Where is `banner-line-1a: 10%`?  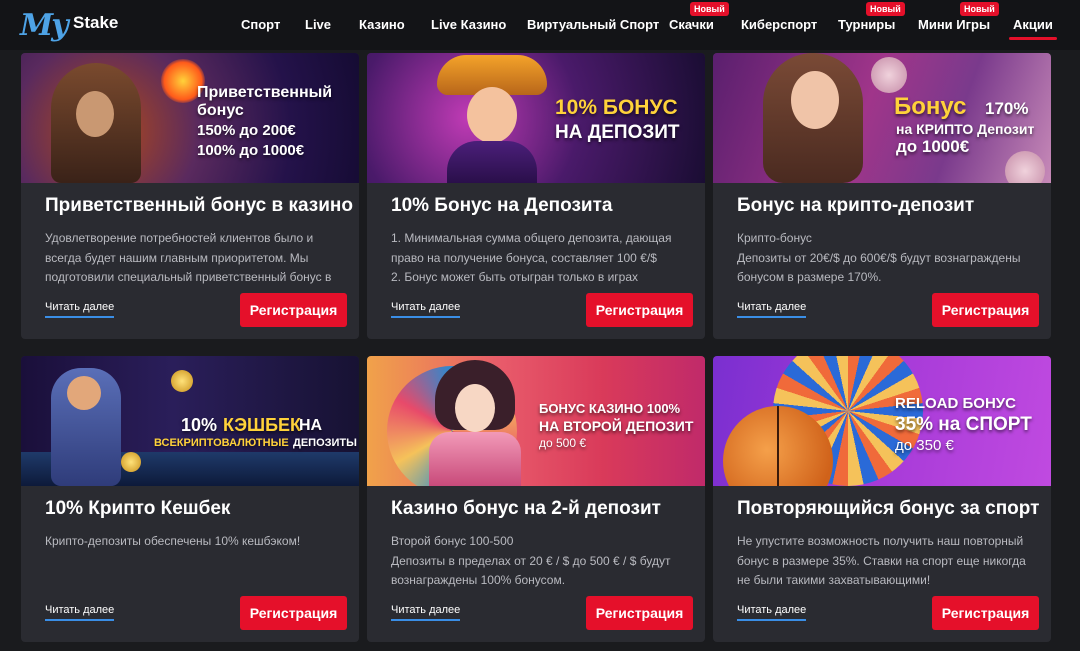
banner-line-1a: 10% is located at coordinates (199, 425).